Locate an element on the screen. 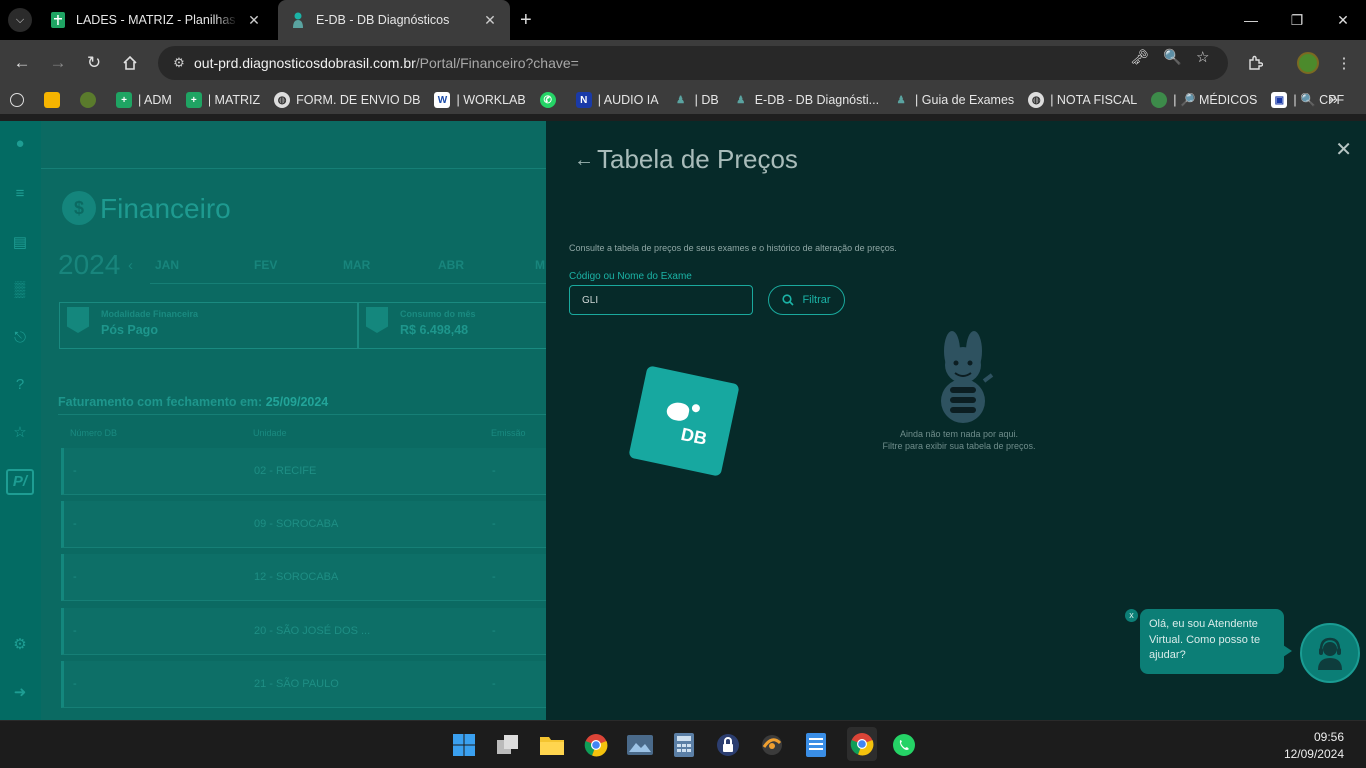 The height and width of the screenshot is (768, 1366). col-header-numero: Número DB is located at coordinates (94, 433).